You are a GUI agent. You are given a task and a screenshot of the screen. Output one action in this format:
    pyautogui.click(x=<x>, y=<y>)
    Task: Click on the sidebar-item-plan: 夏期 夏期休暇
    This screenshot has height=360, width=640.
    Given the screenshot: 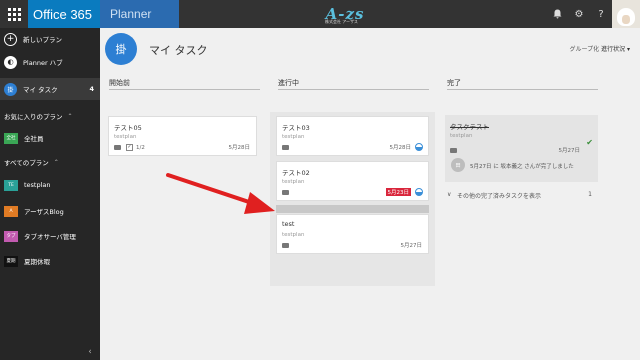 What is the action you would take?
    pyautogui.click(x=50, y=261)
    